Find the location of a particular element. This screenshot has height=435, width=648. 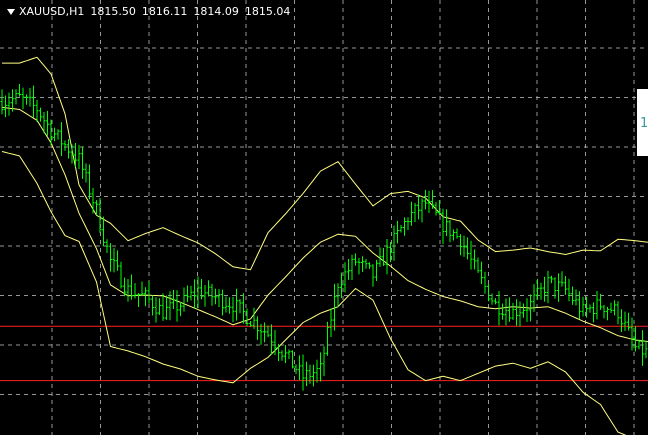

symbol-dropdown-icon is located at coordinates (11, 12).